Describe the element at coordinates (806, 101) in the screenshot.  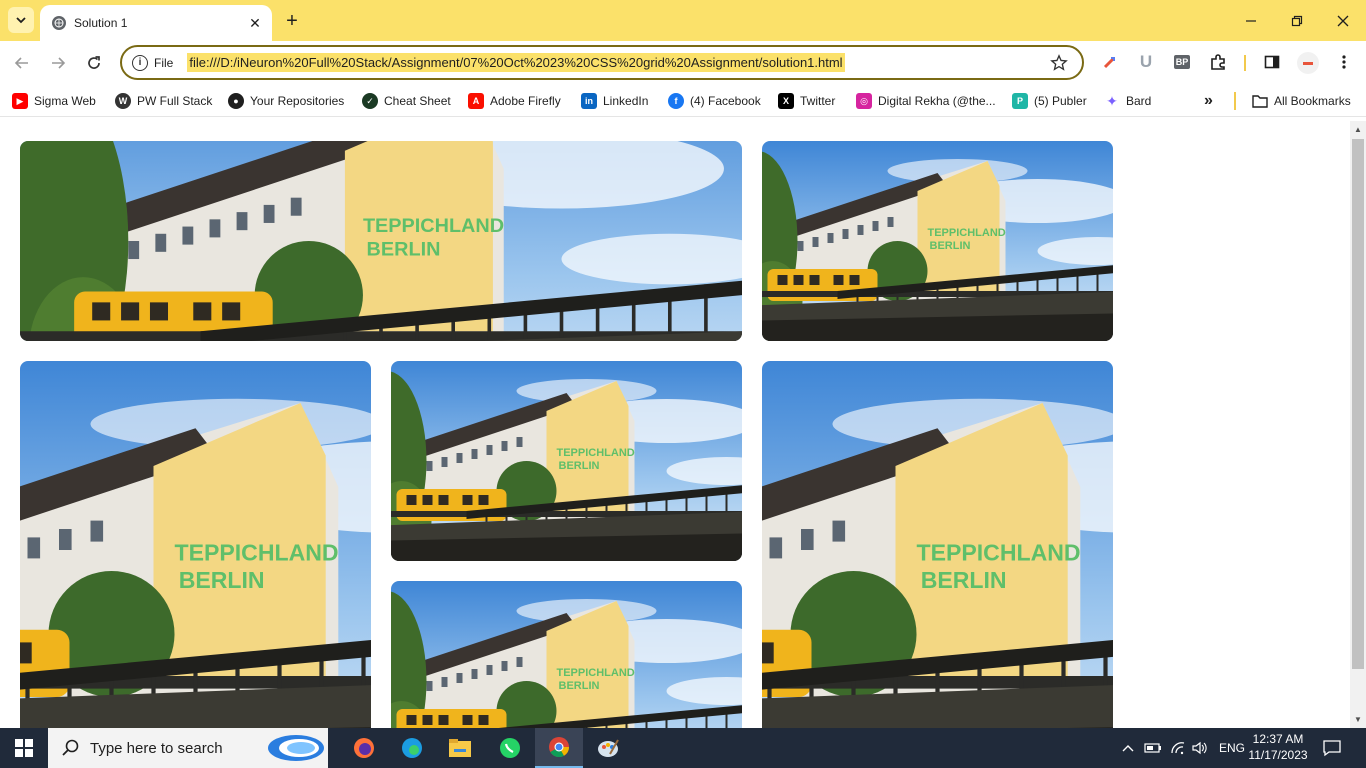
I see `bookmark-twitter: X Twitter` at that location.